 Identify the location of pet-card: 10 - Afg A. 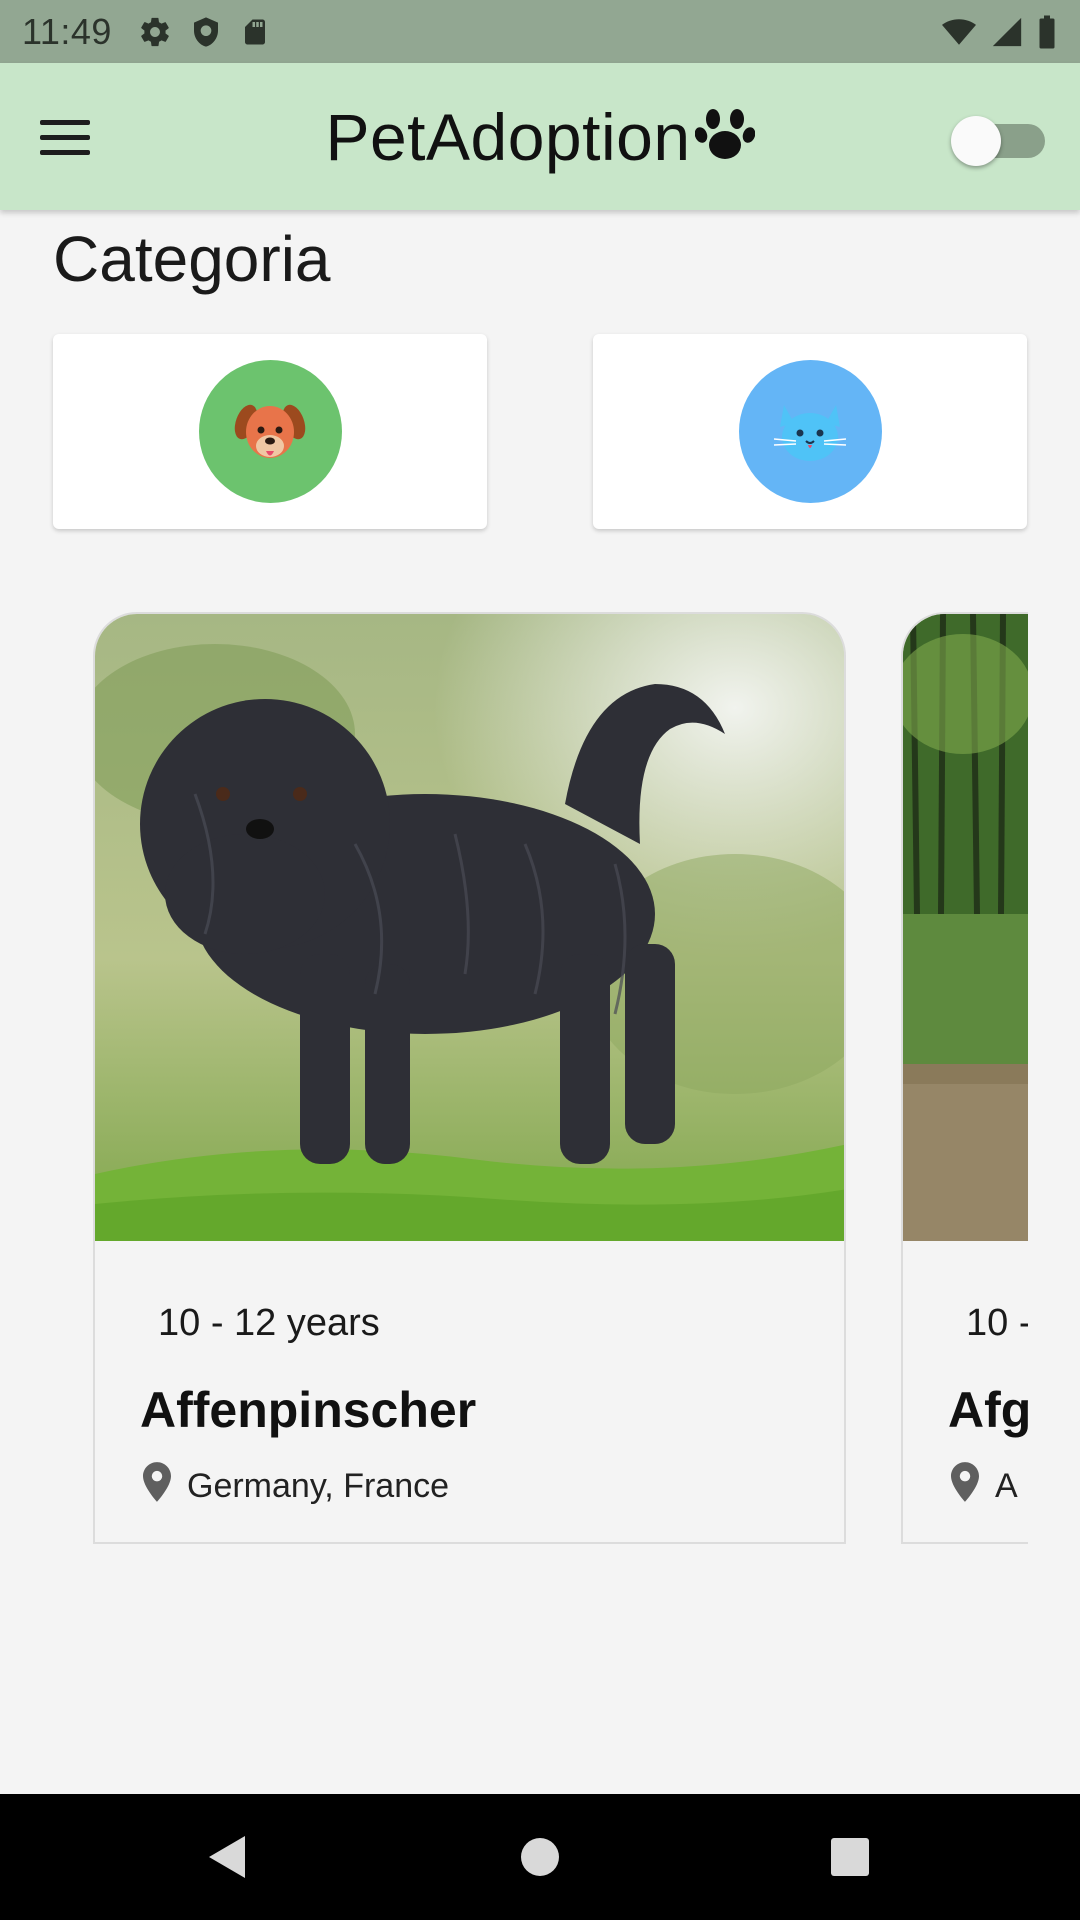
(964, 1078).